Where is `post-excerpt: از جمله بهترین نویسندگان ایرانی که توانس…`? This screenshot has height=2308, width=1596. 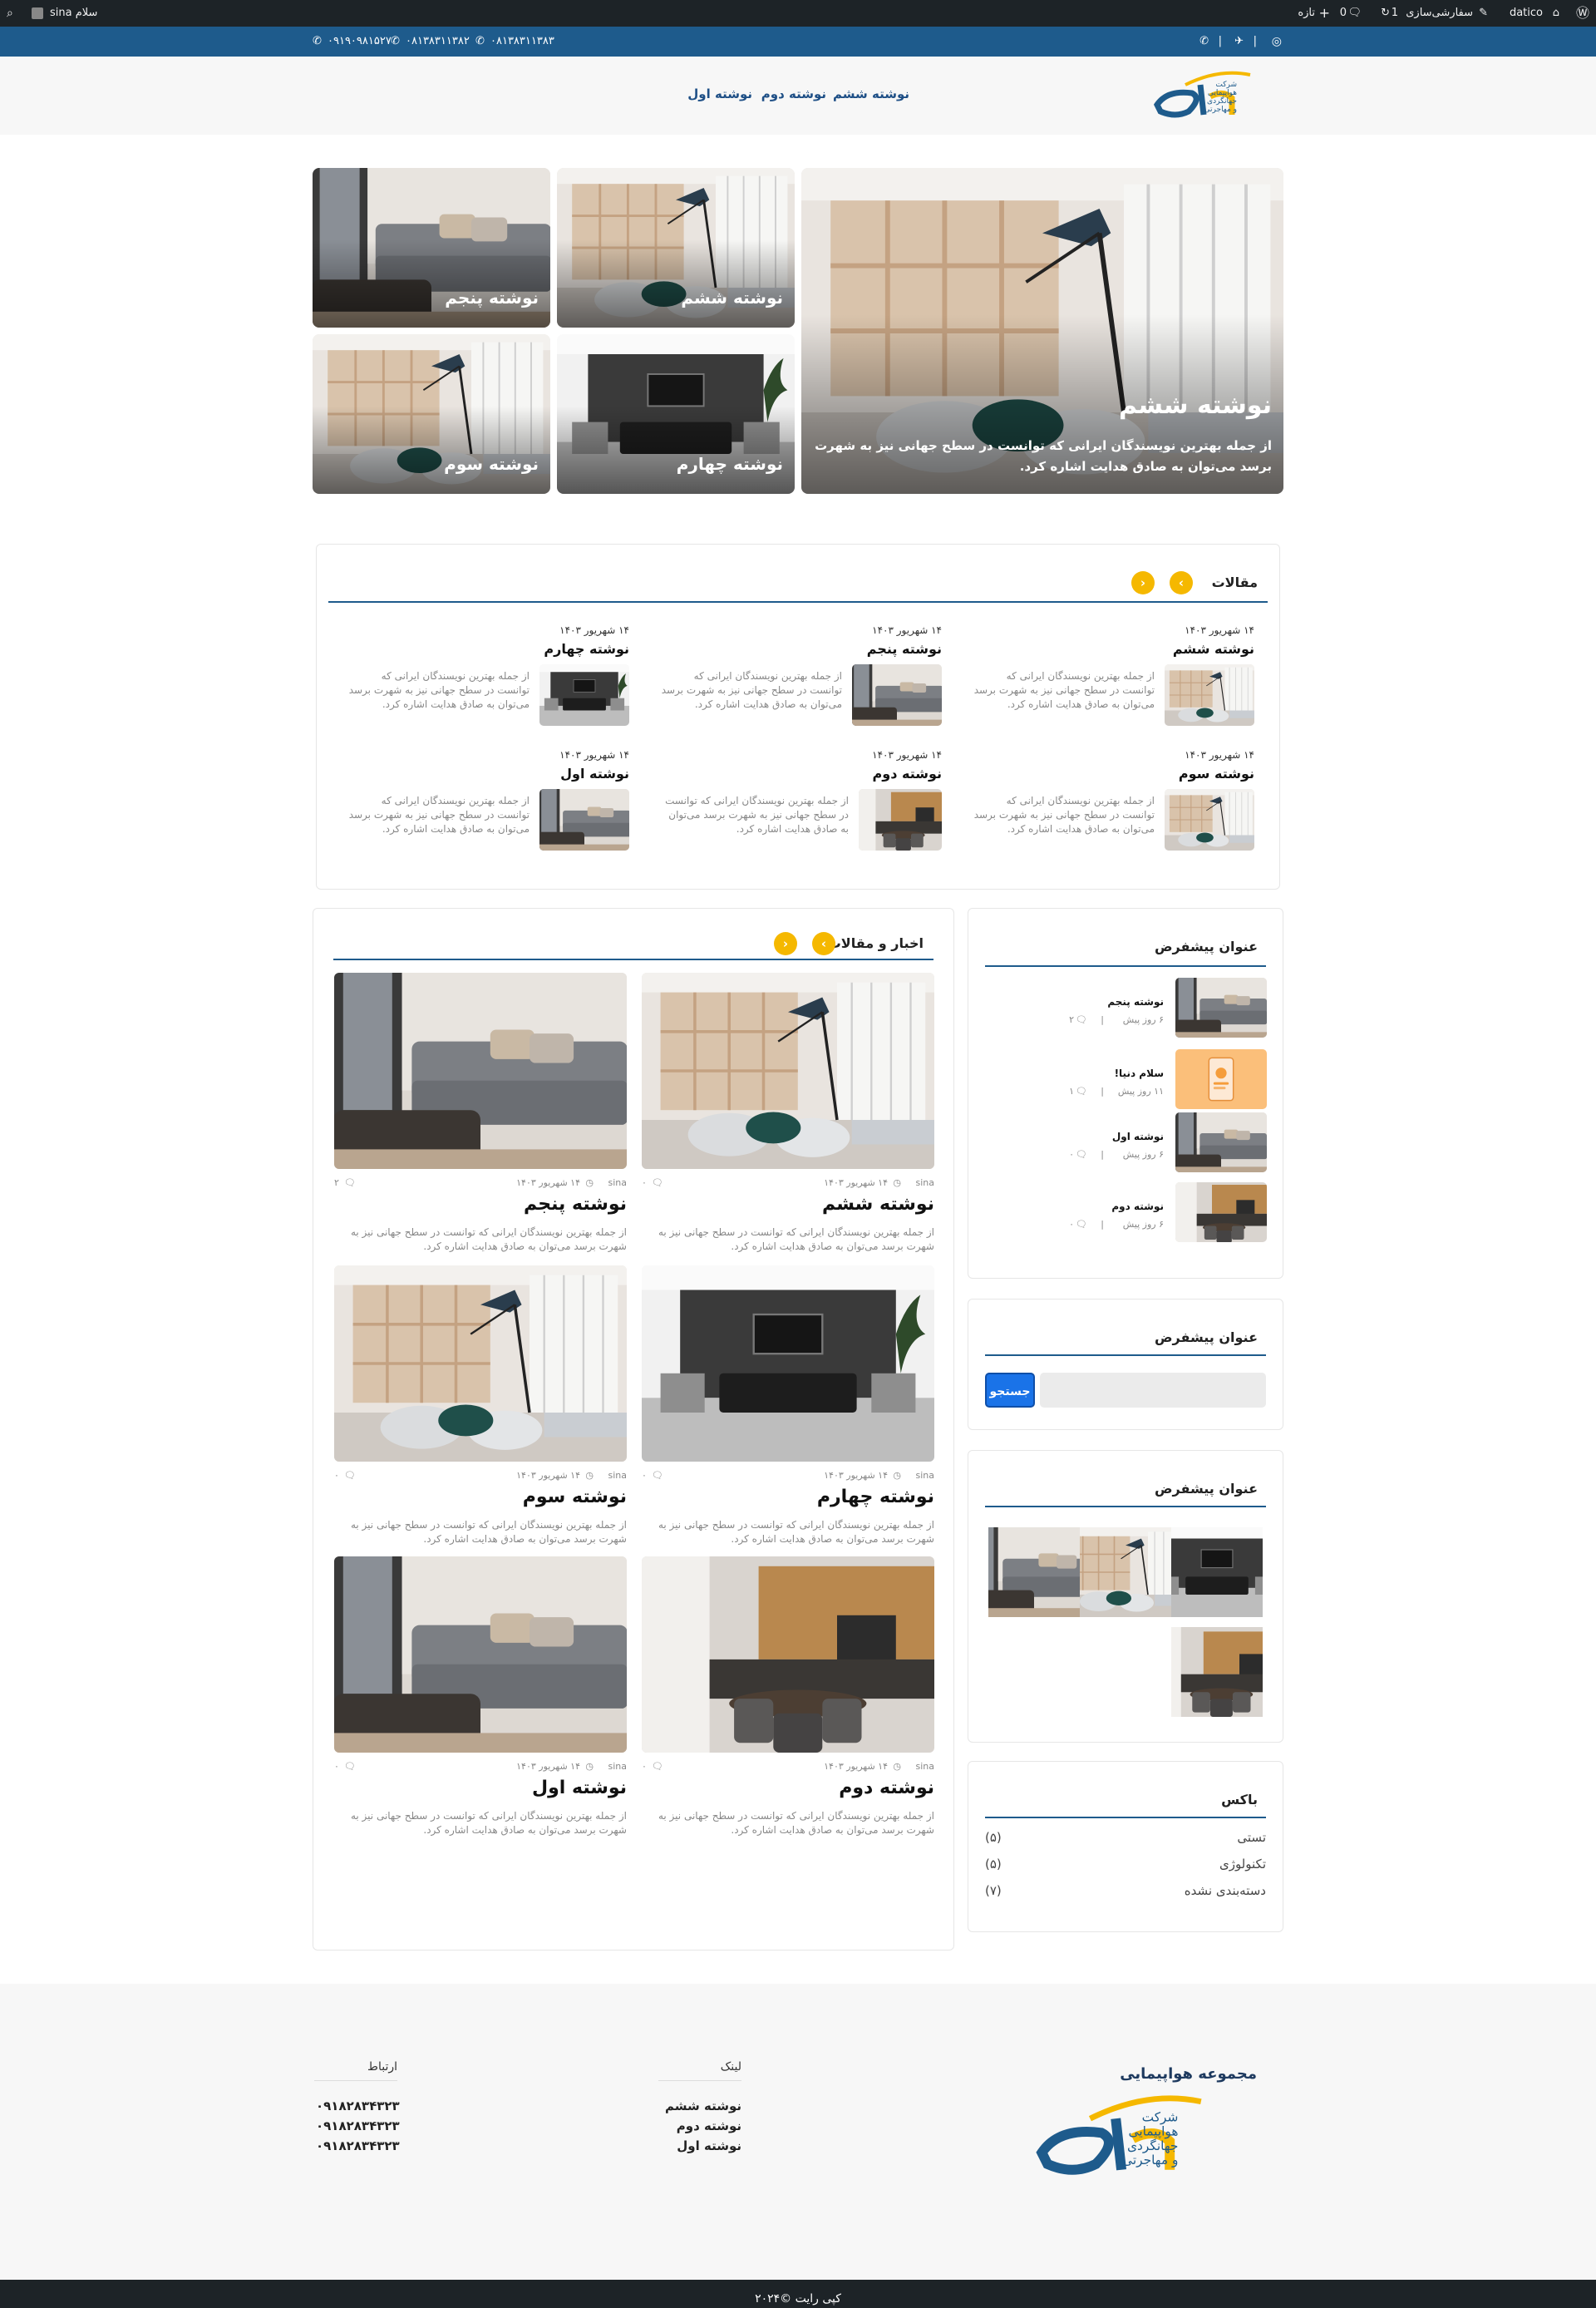
post-excerpt: از جمله بهترین نویسندگان ایرانی که توانس… is located at coordinates (796, 1823).